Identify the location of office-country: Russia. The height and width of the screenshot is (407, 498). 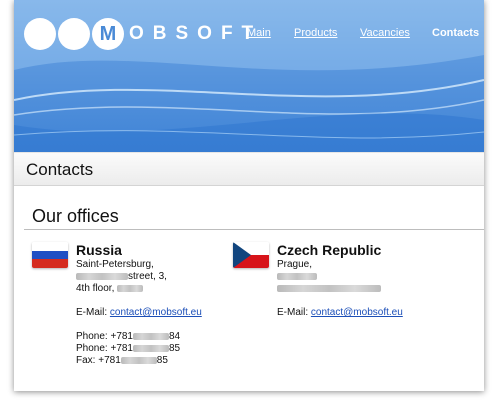
(99, 250).